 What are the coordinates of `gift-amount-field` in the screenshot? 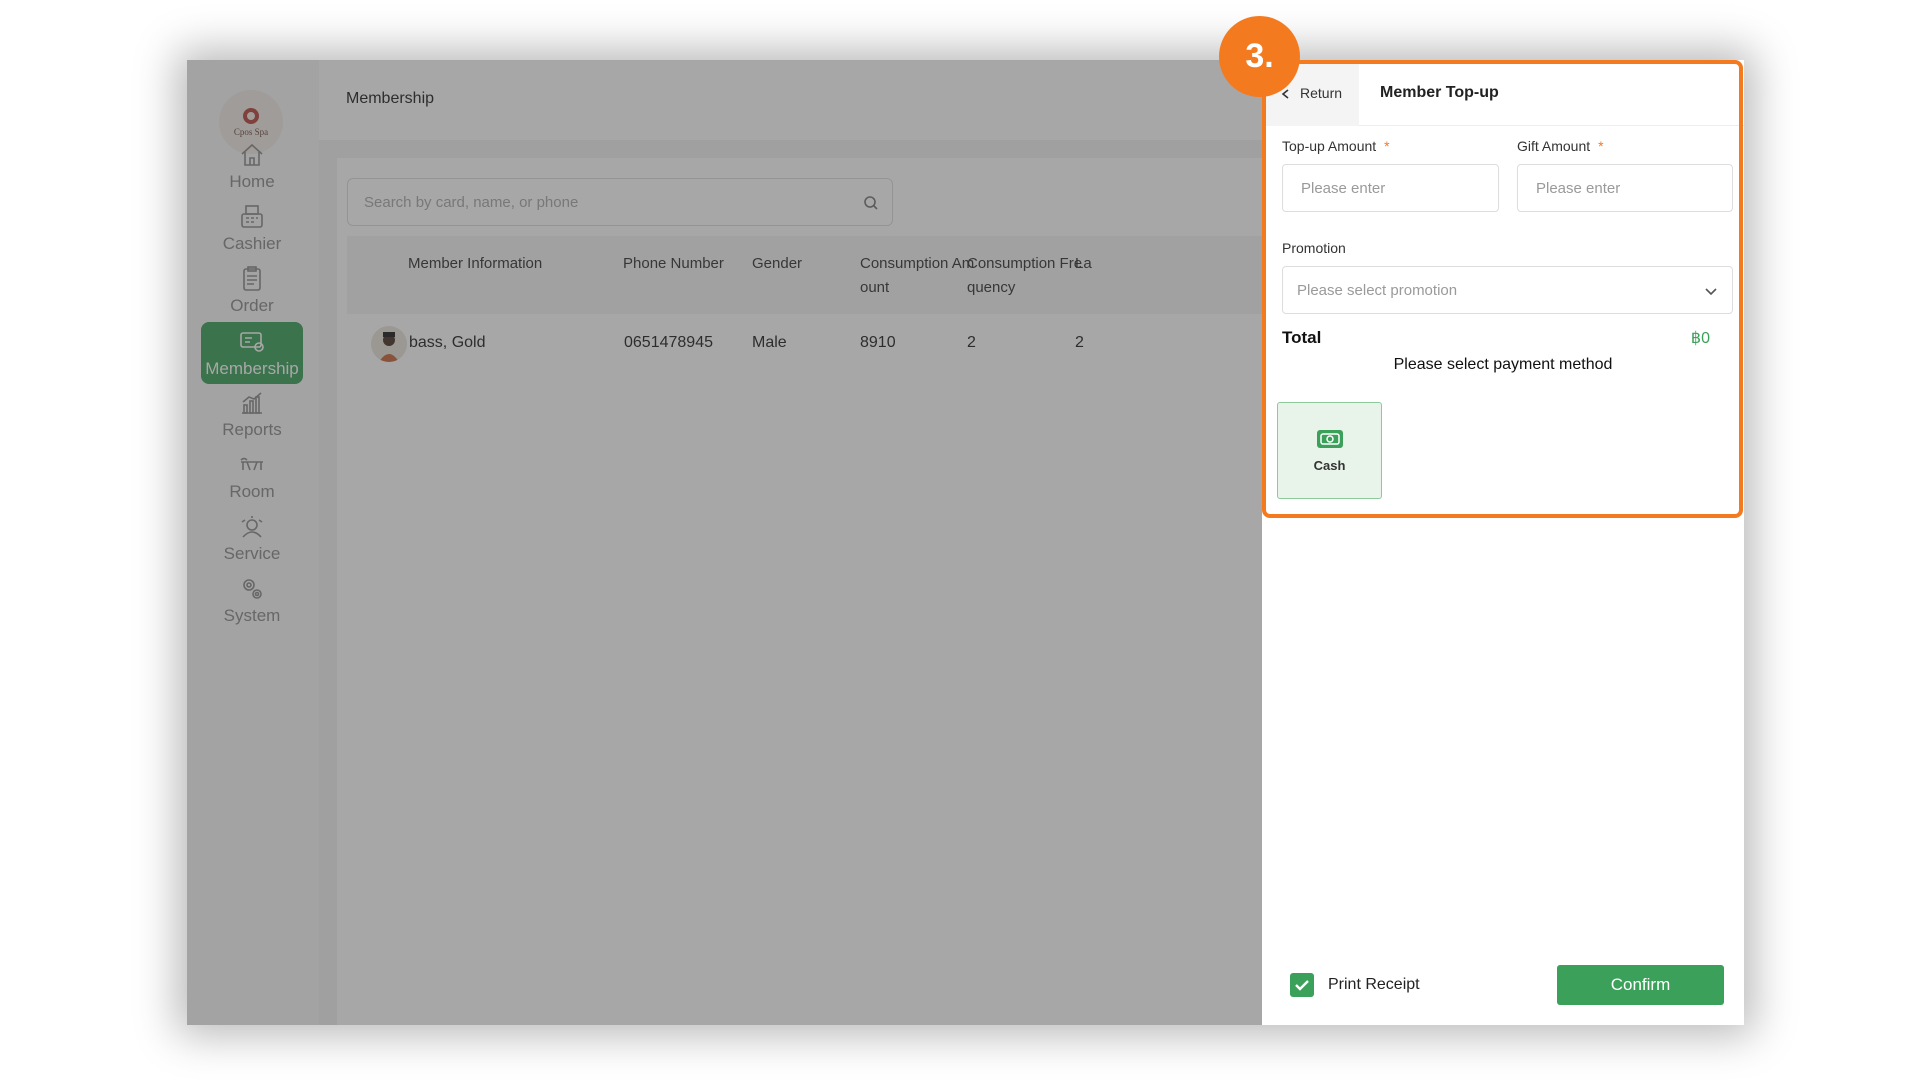 It's located at (1625, 188).